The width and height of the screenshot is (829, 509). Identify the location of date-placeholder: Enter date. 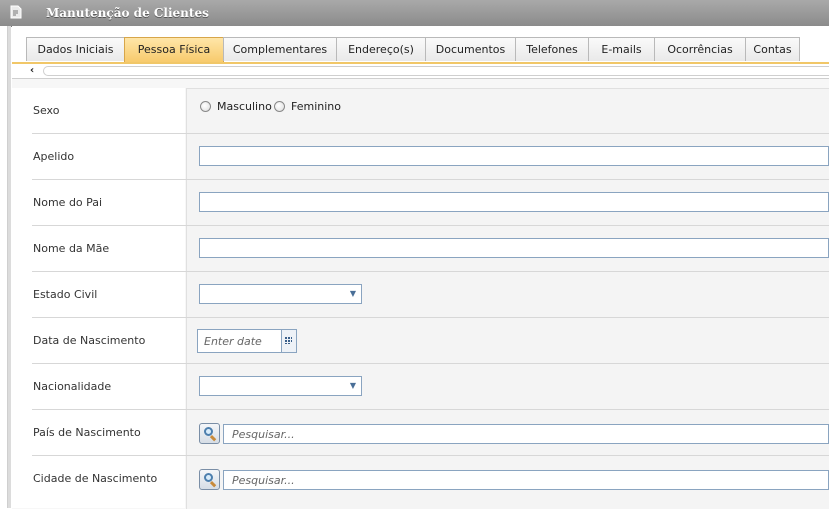
(233, 341).